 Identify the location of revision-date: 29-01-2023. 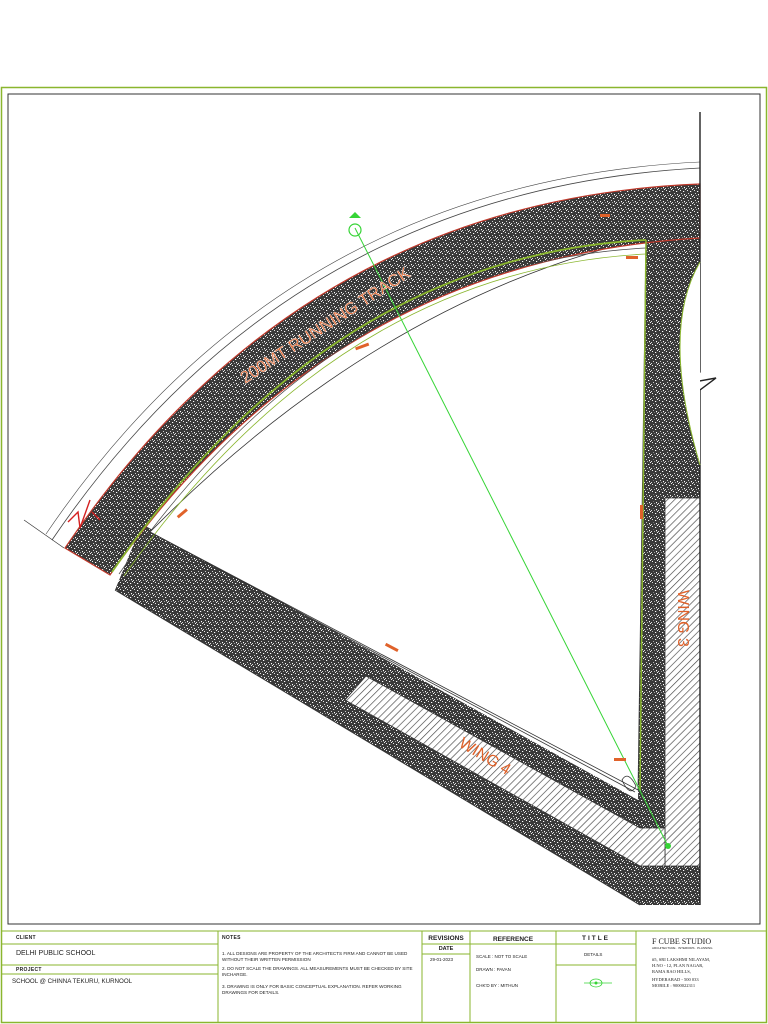
(442, 959).